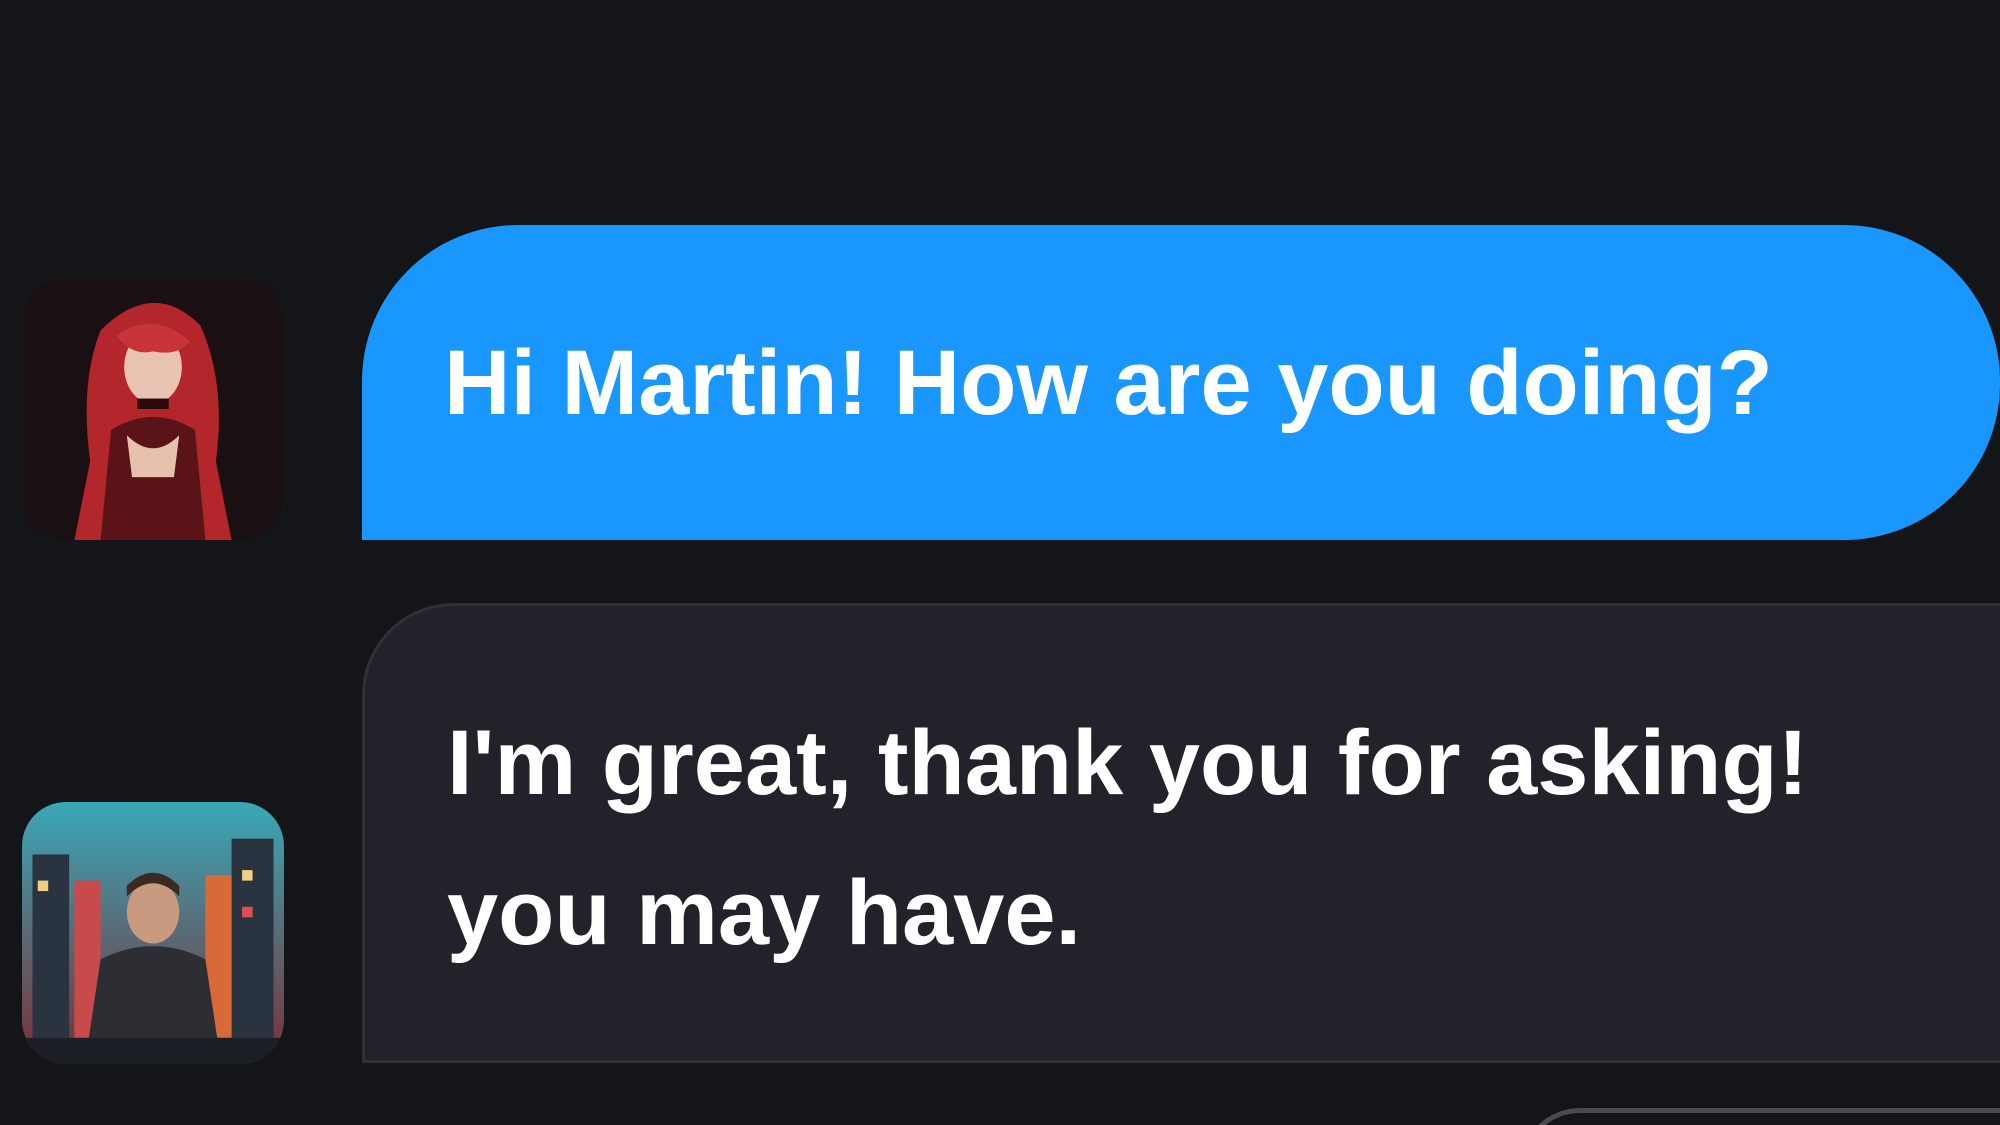  What do you see at coordinates (1760, 1116) in the screenshot?
I see `next-message-bubble-edge` at bounding box center [1760, 1116].